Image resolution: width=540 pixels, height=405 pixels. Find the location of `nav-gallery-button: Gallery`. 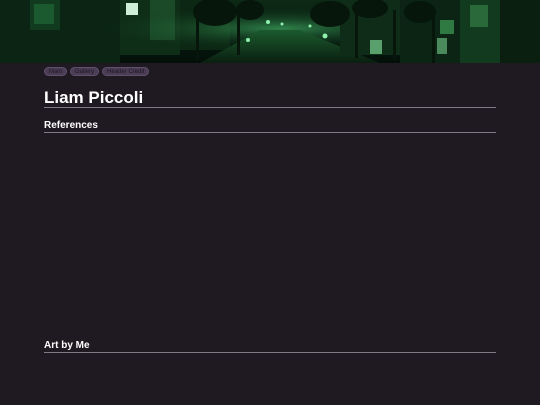

nav-gallery-button: Gallery is located at coordinates (85, 71).